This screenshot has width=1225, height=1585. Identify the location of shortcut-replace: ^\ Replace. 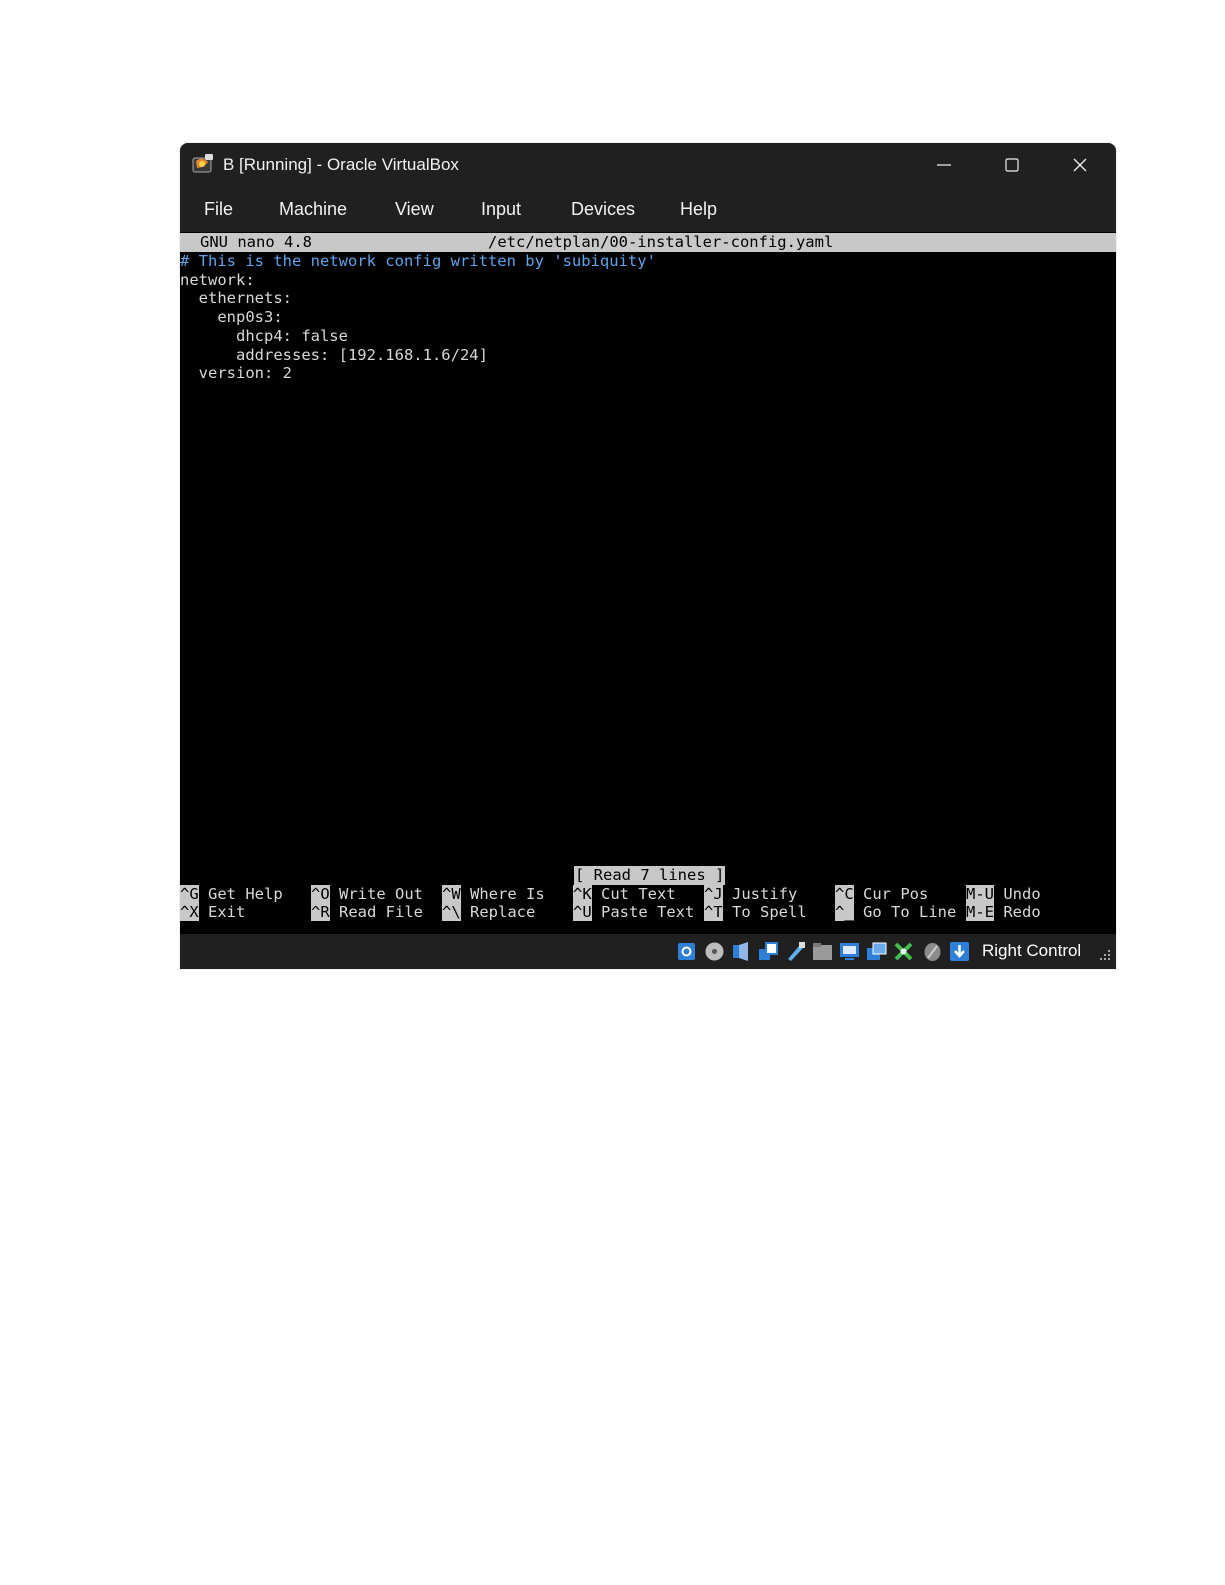
(488, 912).